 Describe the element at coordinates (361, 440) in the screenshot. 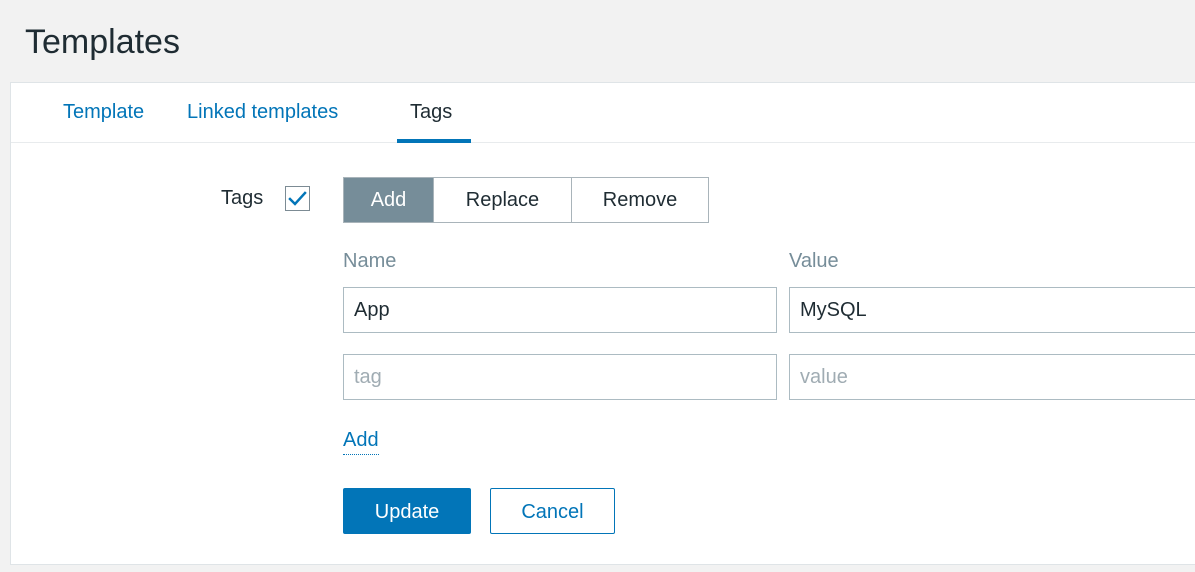

I see `add-tag-link: Add` at that location.